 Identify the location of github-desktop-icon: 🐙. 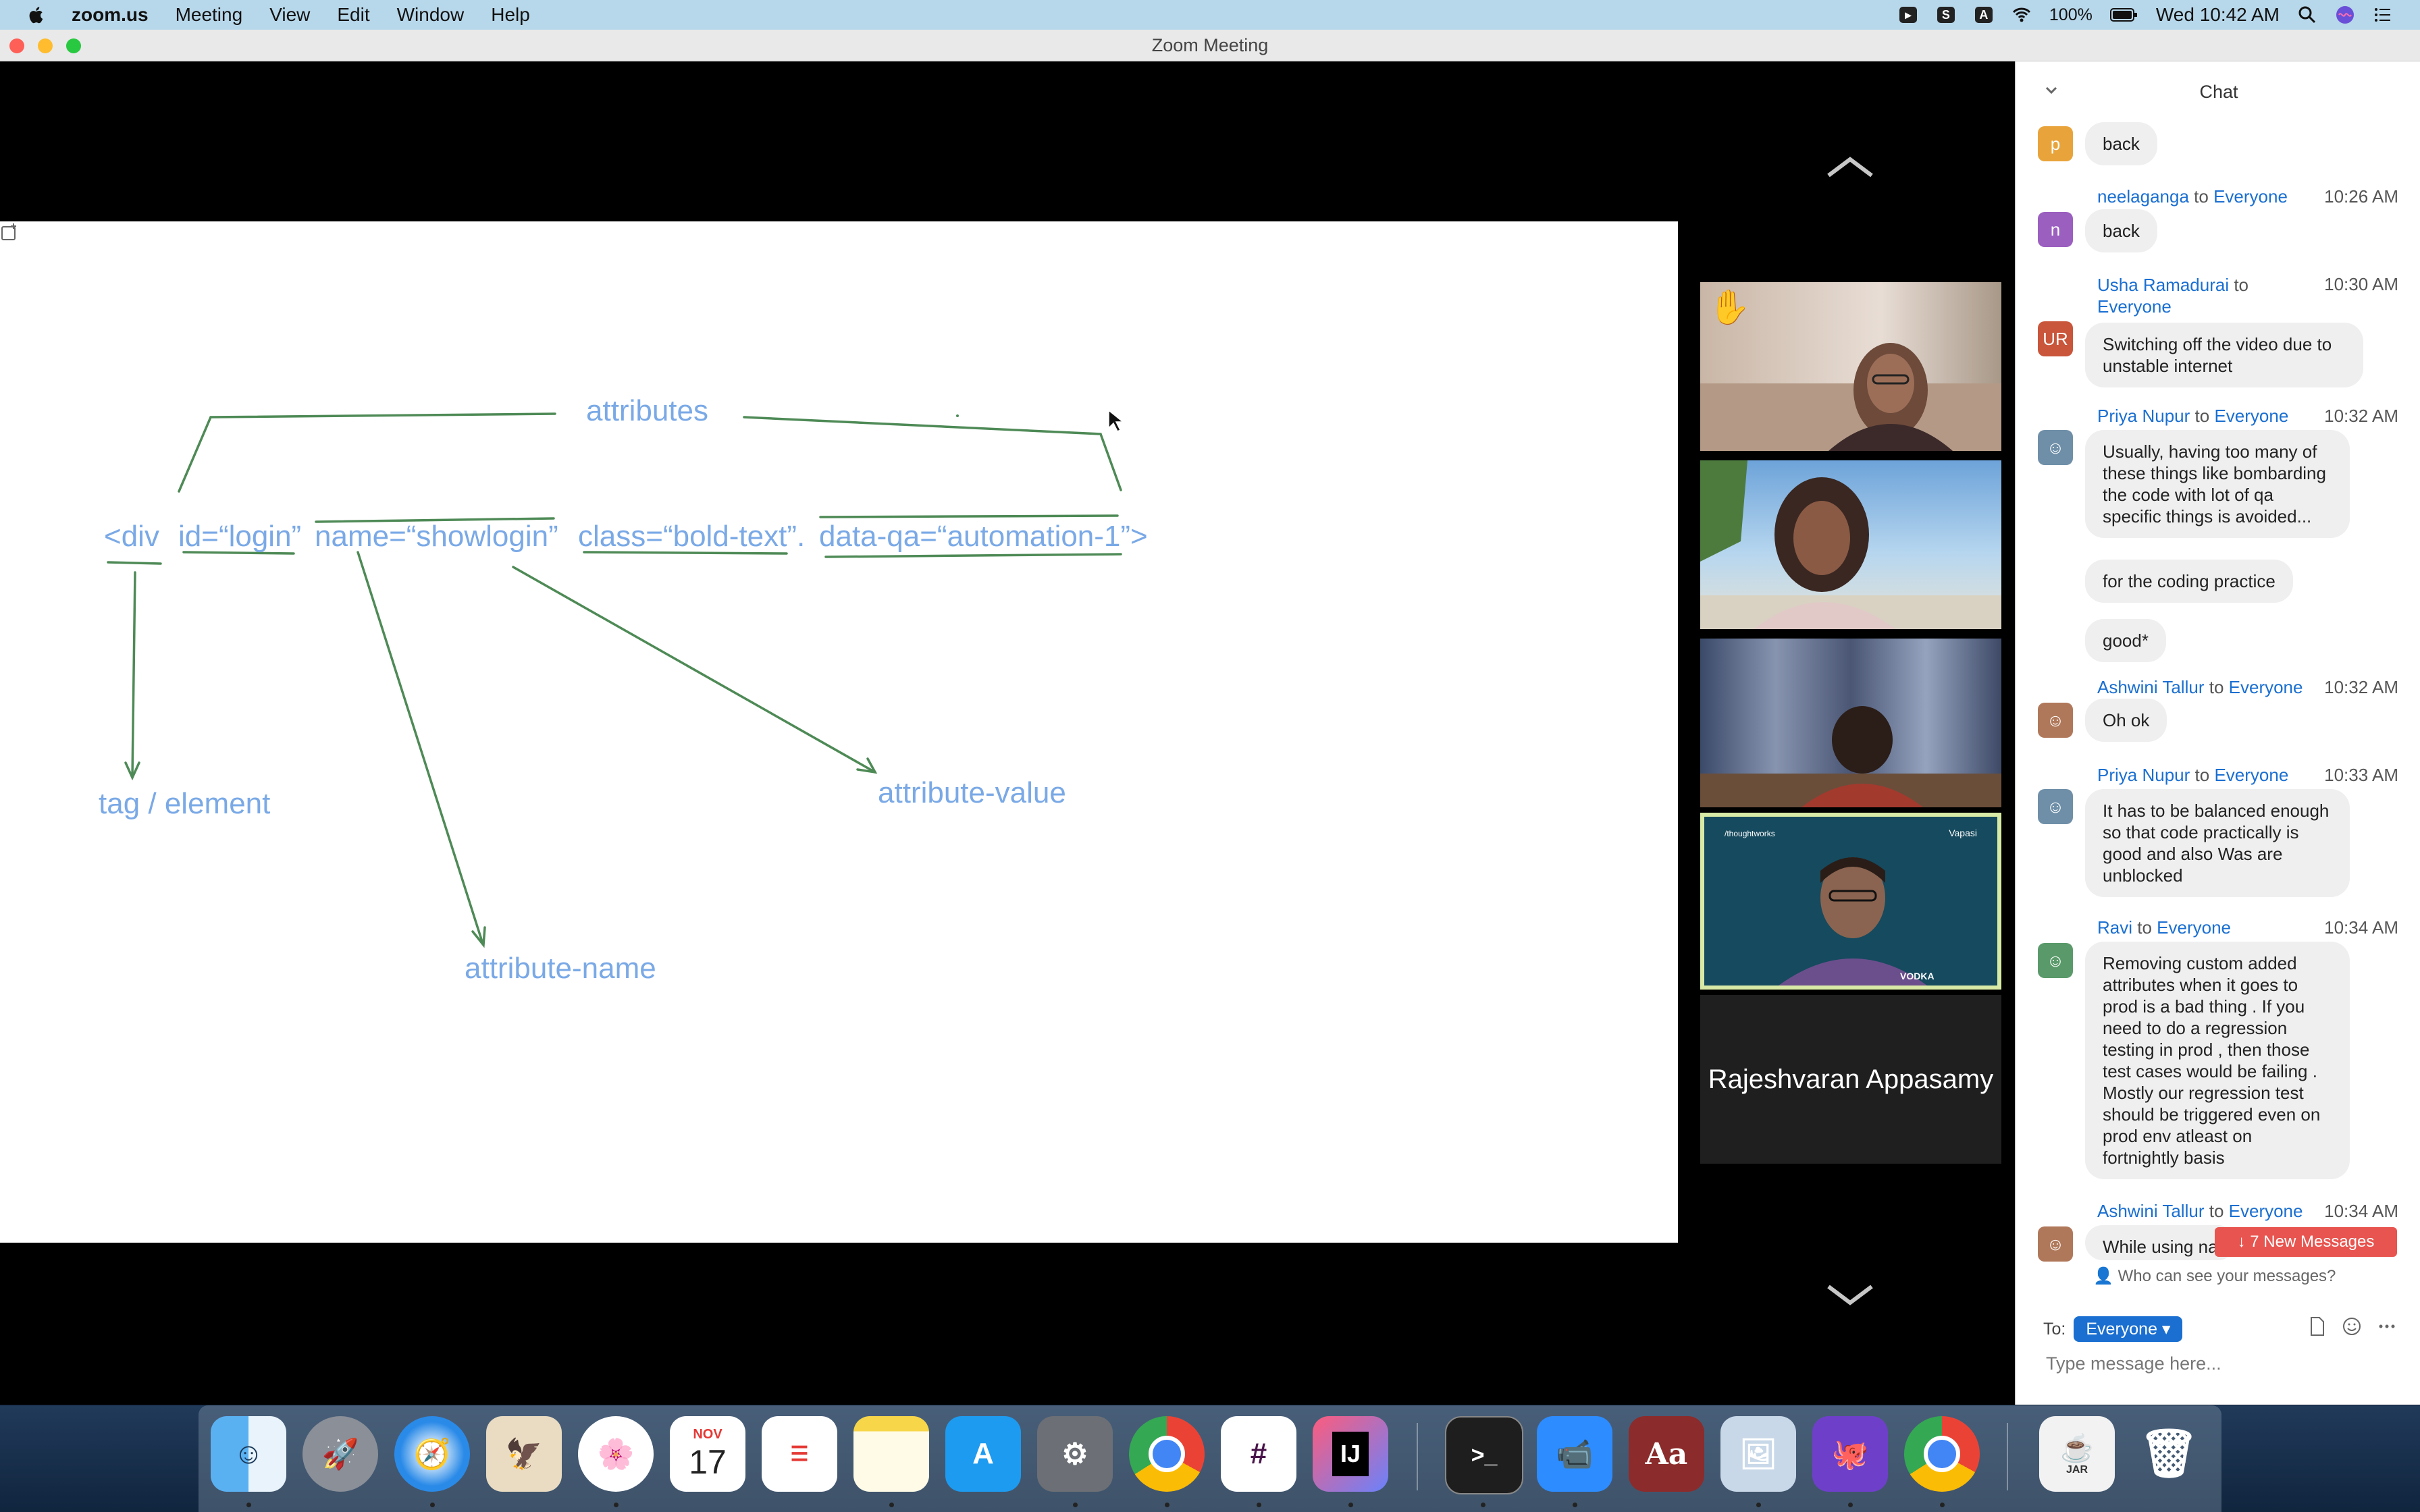
(1850, 1454).